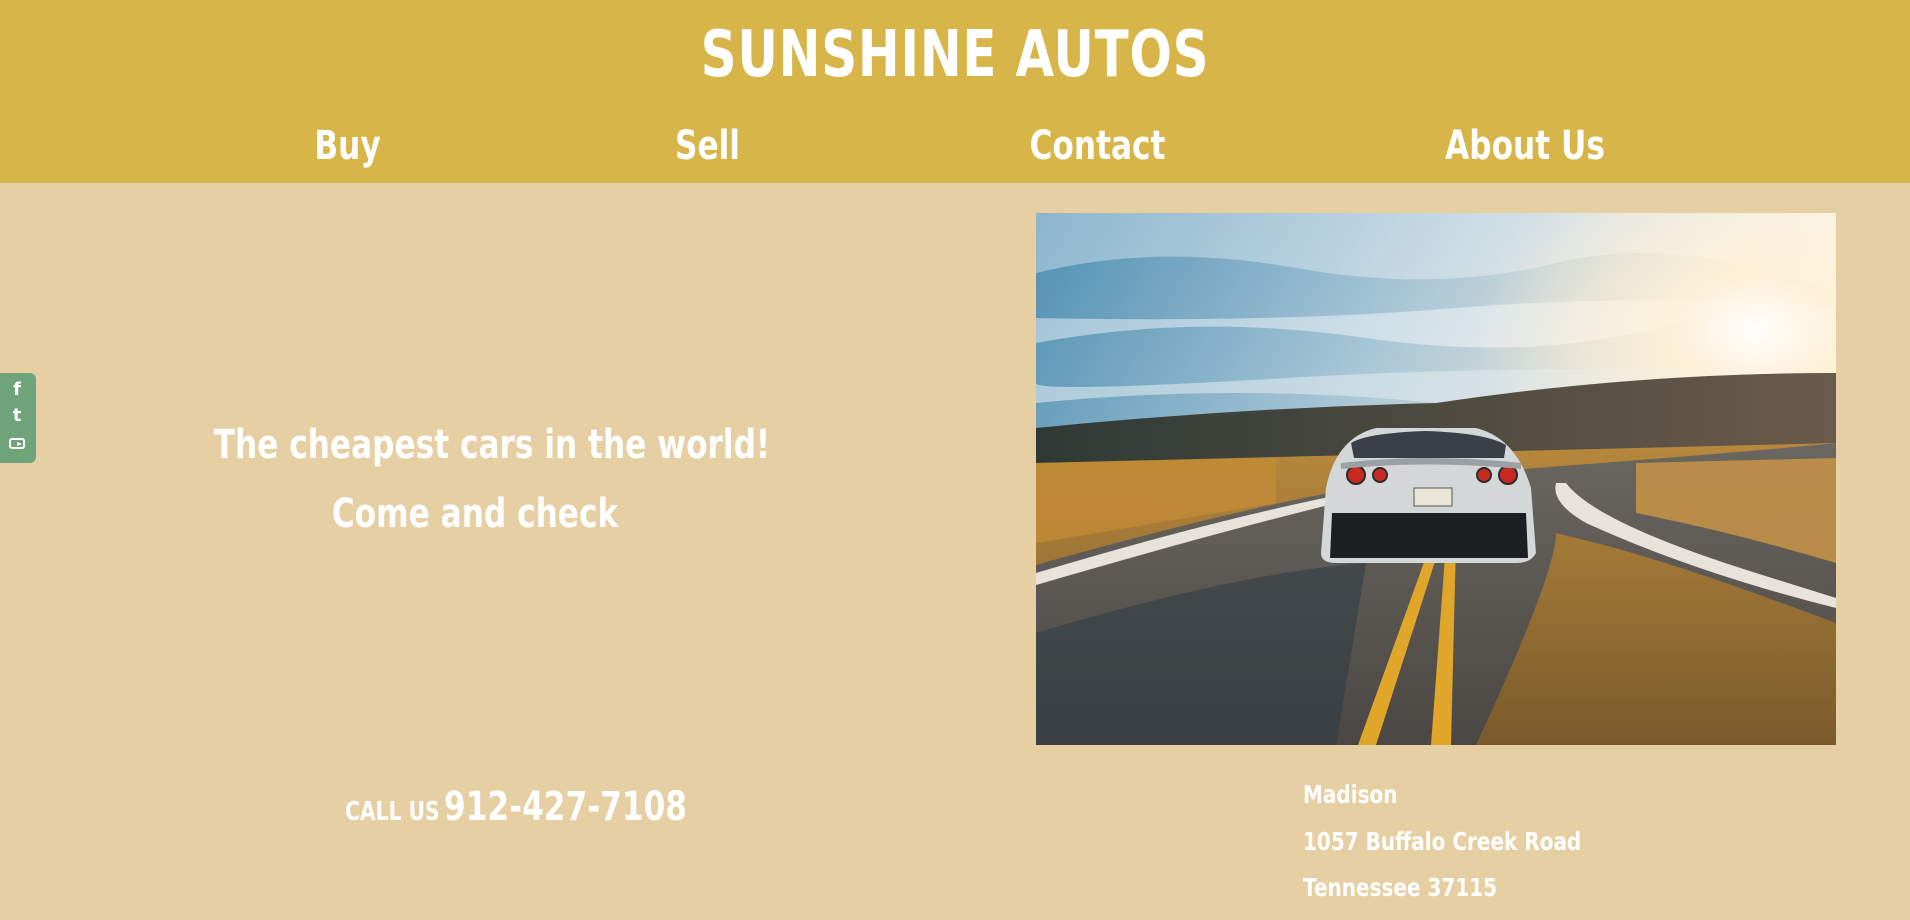  I want to click on social-bar: f t, so click(18, 418).